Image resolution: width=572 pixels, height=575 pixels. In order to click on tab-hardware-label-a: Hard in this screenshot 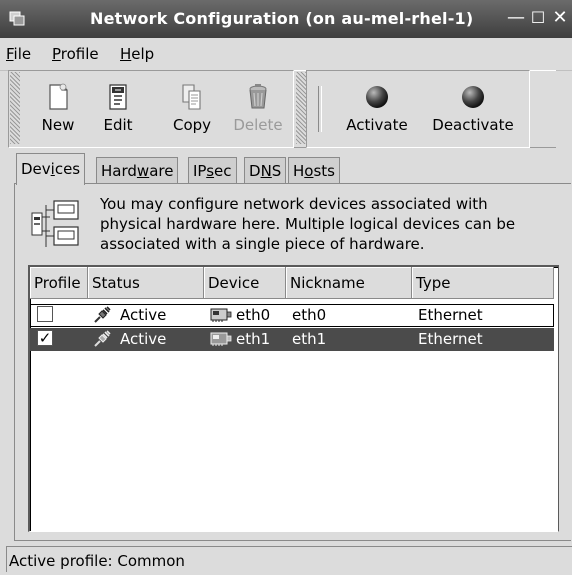, I will do `click(119, 171)`.